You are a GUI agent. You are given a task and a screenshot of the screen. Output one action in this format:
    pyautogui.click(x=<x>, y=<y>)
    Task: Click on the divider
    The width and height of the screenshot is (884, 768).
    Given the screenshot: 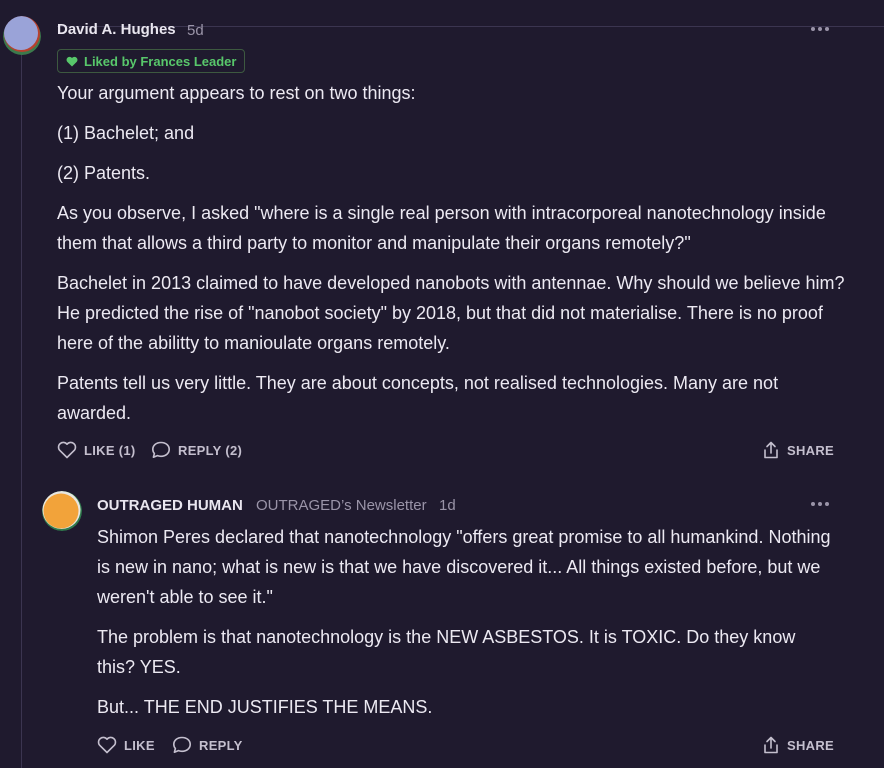 What is the action you would take?
    pyautogui.click(x=470, y=26)
    